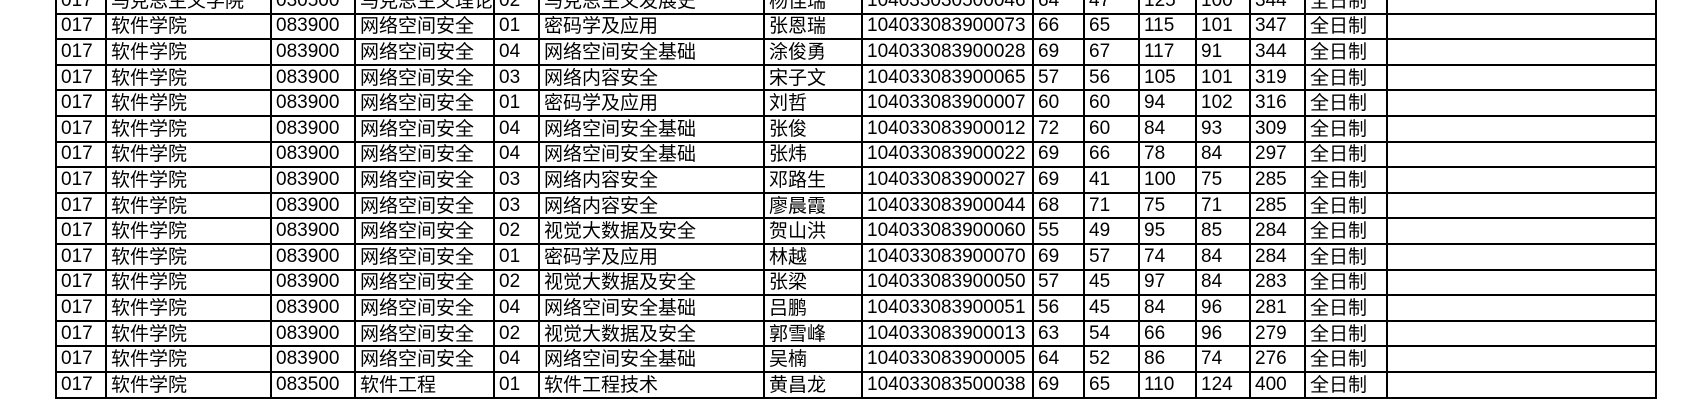 The image size is (1682, 400). I want to click on politics-score-cell: 64, so click(1059, 7).